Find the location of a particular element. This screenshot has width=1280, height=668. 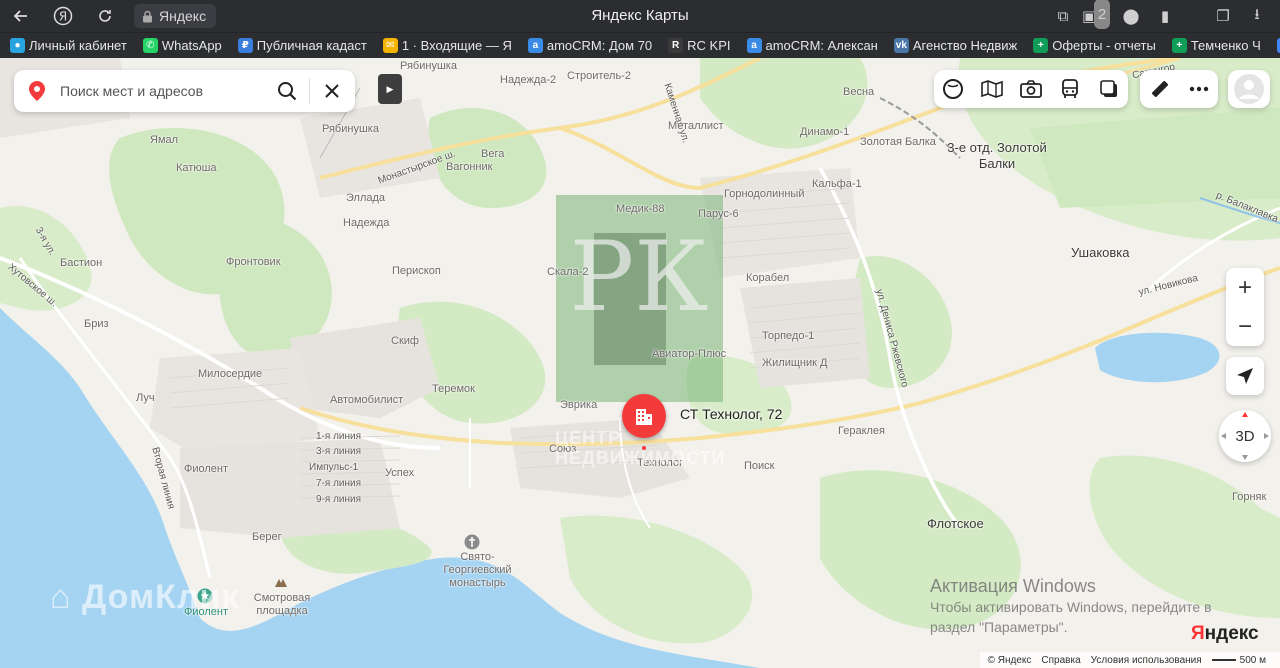

reload-button is located at coordinates (105, 16).